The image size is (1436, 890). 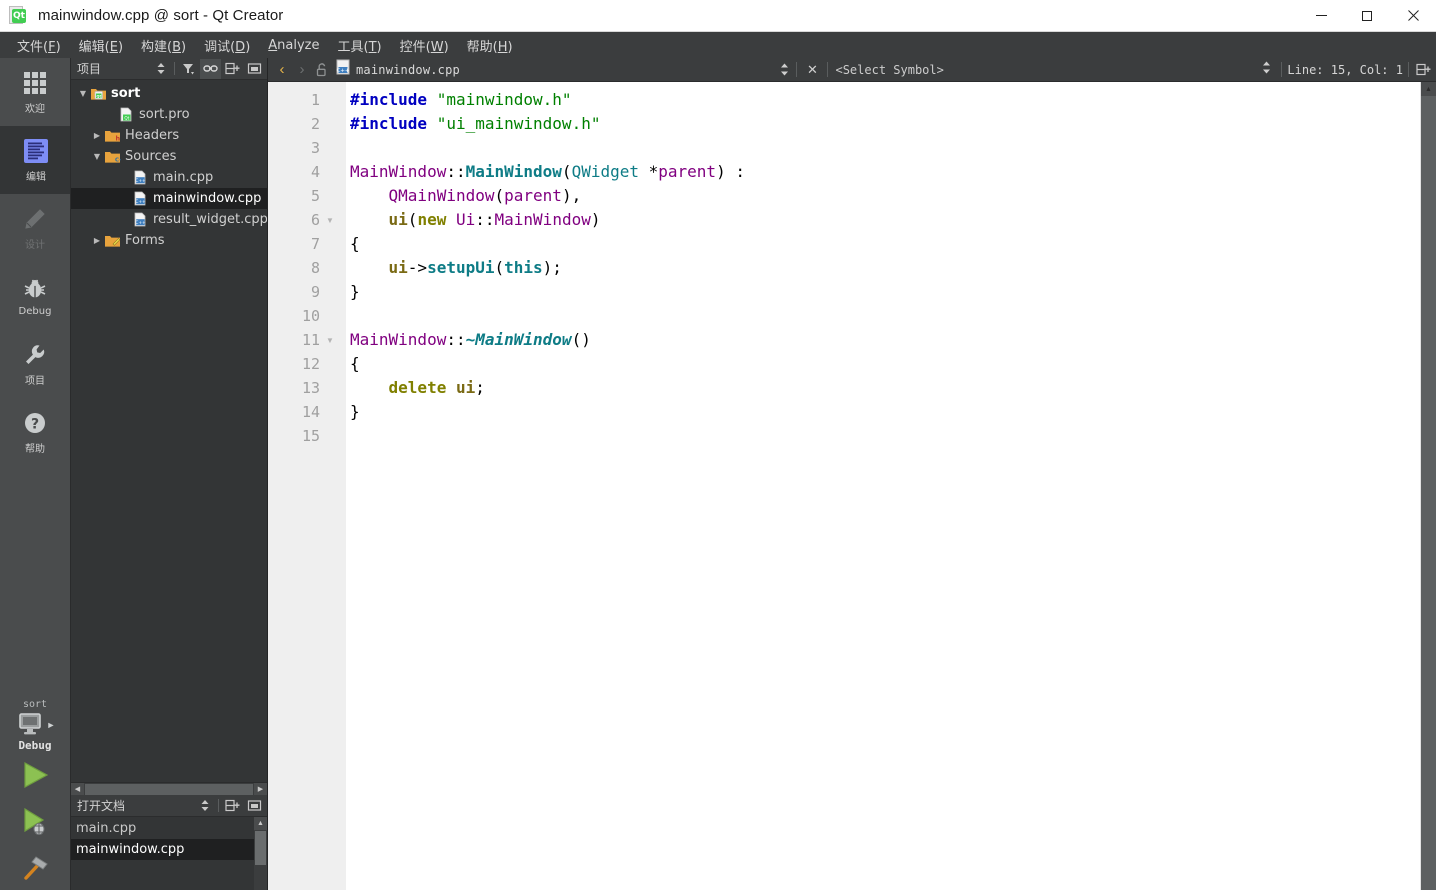 What do you see at coordinates (35, 821) in the screenshot?
I see `debug-button` at bounding box center [35, 821].